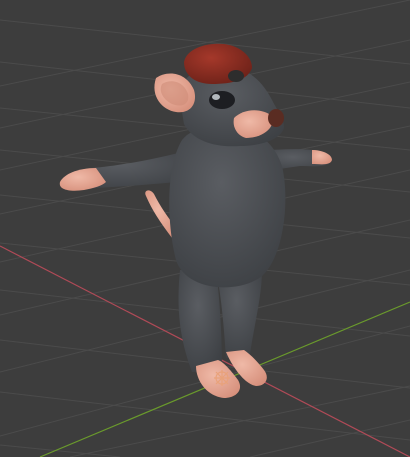 This screenshot has height=457, width=410. Describe the element at coordinates (276, 118) in the screenshot. I see `rat-nose` at that location.